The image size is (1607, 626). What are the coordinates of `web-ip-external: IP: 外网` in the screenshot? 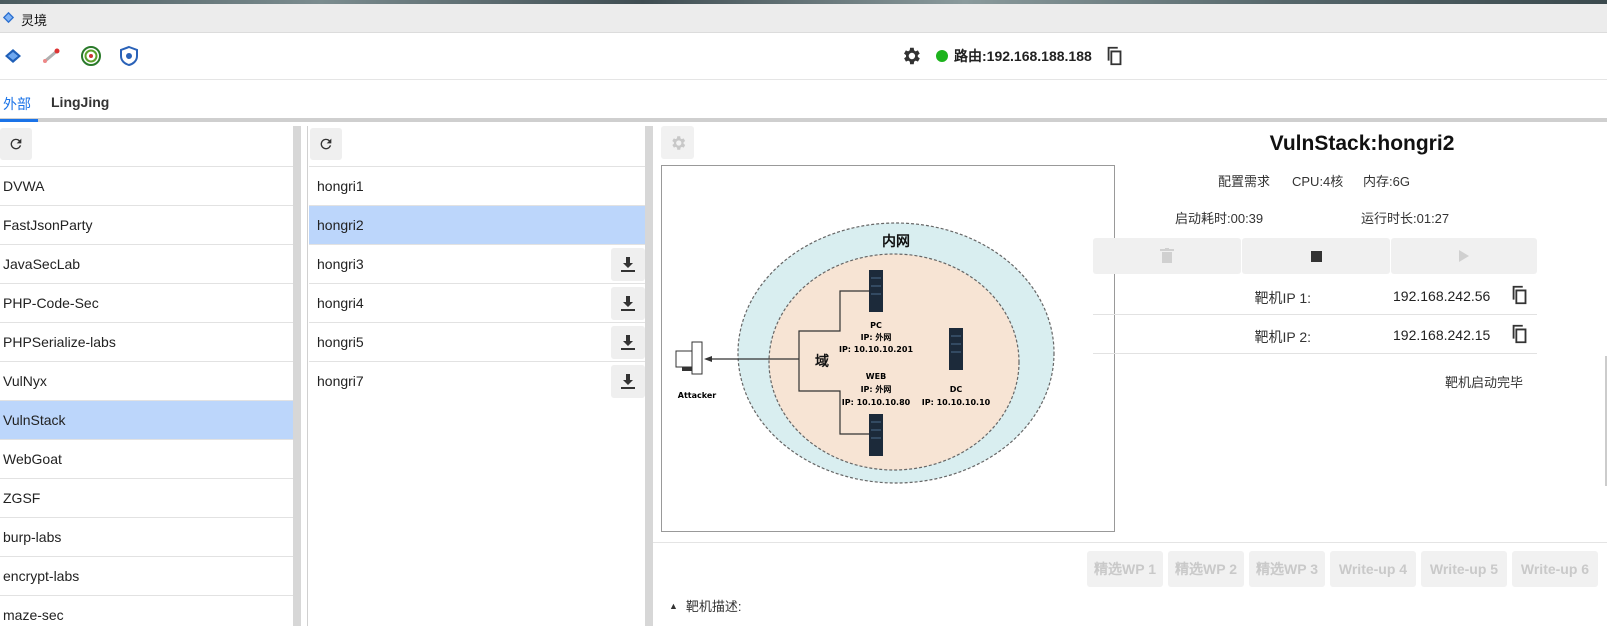 It's located at (876, 389).